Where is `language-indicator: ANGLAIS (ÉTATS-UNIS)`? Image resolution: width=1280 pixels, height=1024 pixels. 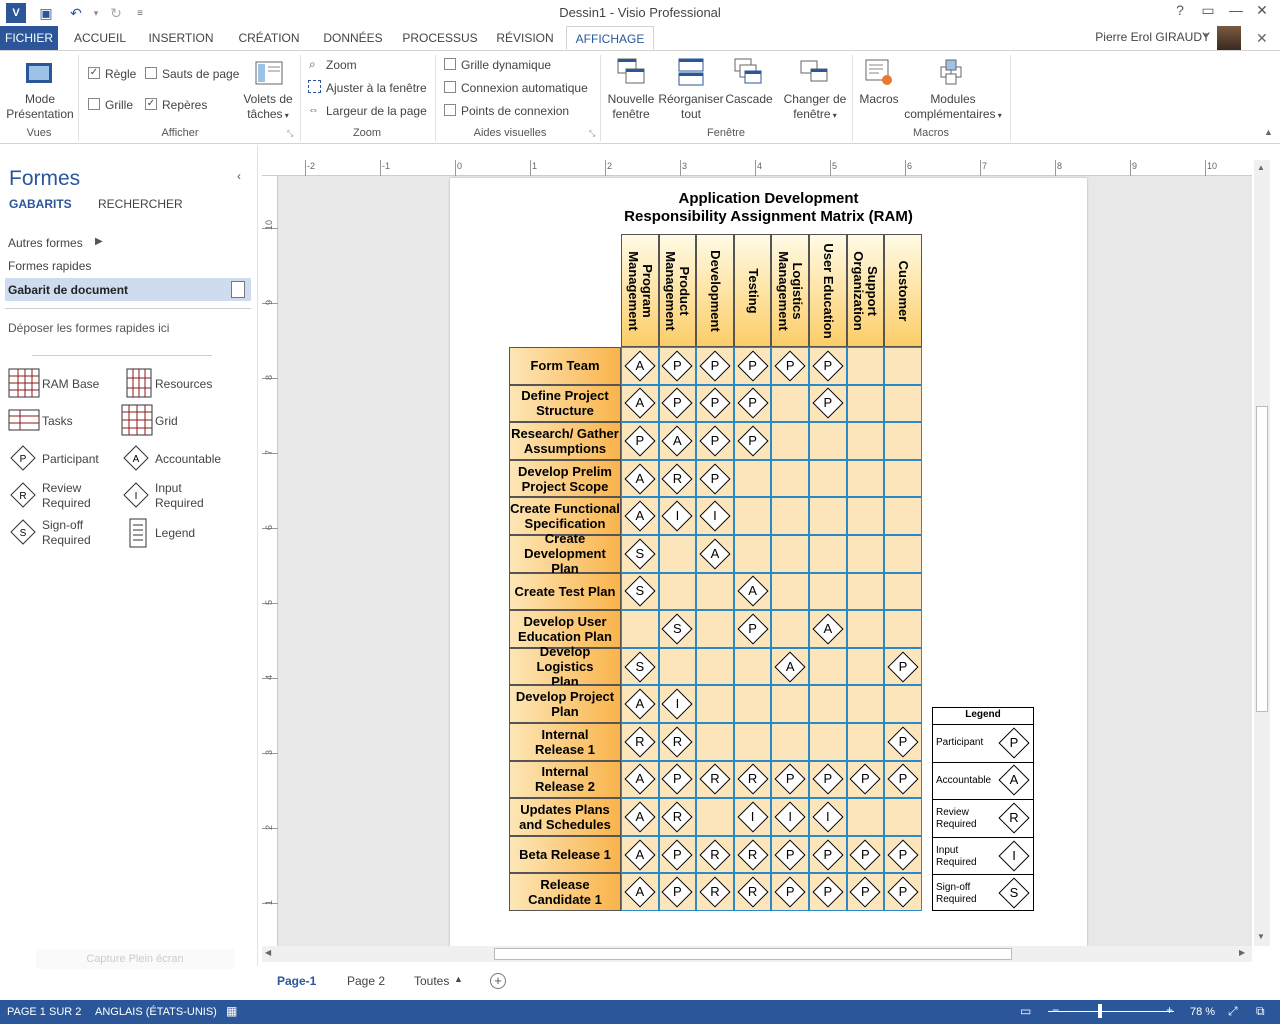
language-indicator: ANGLAIS (ÉTATS-UNIS) is located at coordinates (156, 1012).